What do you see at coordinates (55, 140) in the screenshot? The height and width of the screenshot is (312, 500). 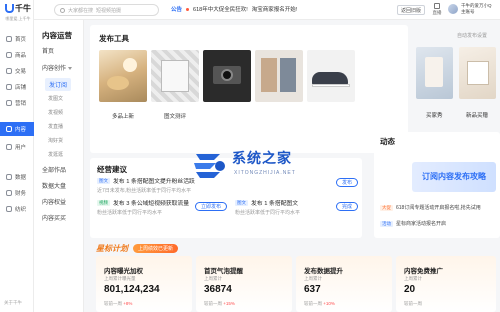 I see `sidebar-item-good-goods: 淘好货` at bounding box center [55, 140].